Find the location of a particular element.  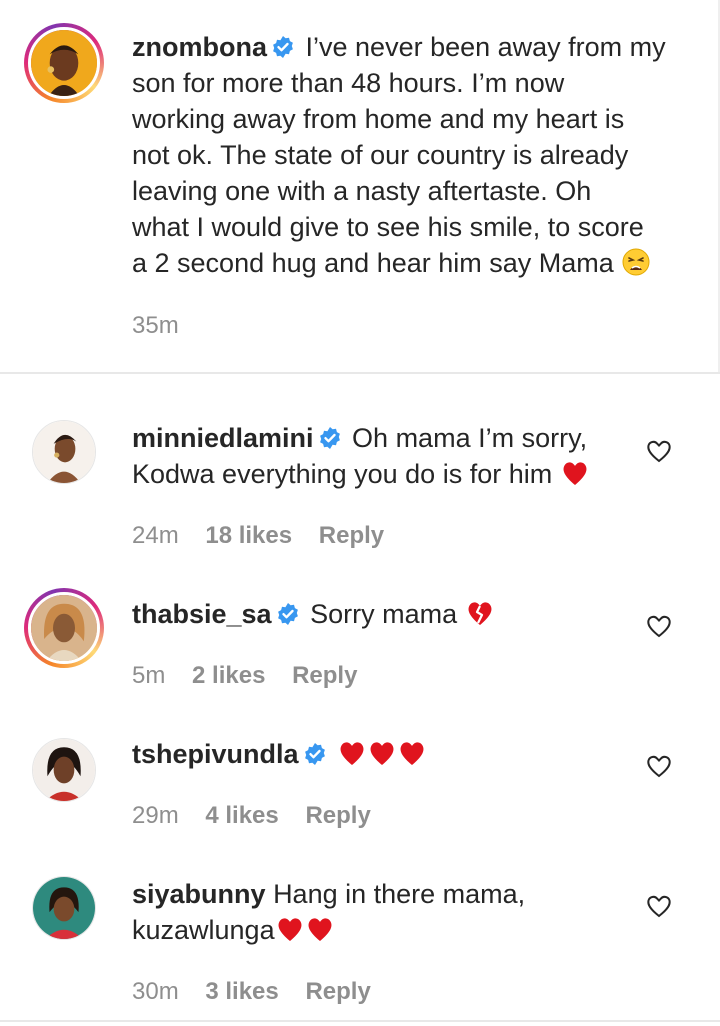

comment-line-1: Sorry mama is located at coordinates (384, 614).